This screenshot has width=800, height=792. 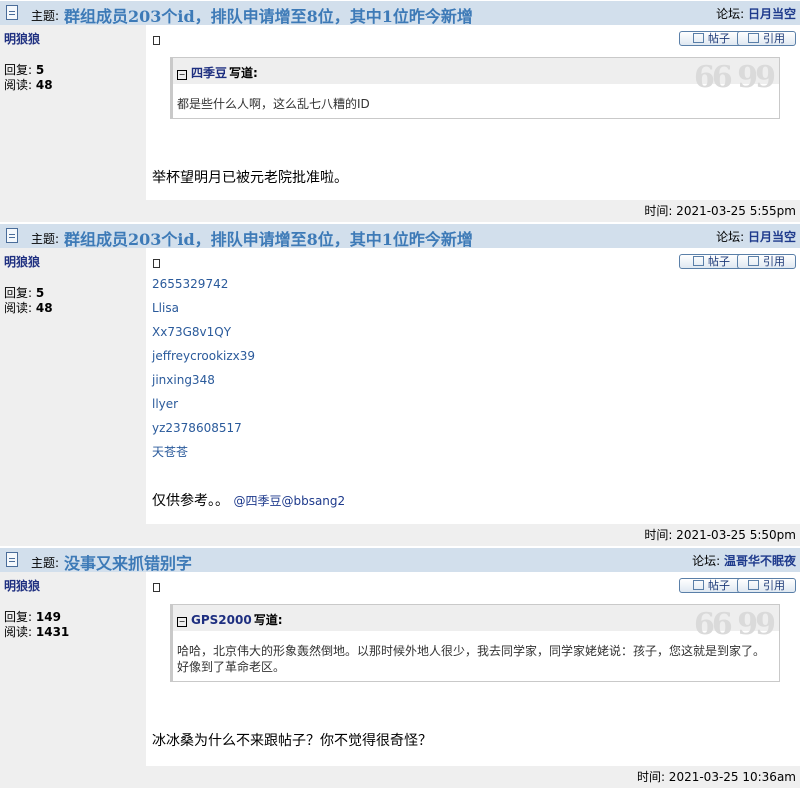 I want to click on forum-info: 论坛: 温哥华不眠夜, so click(x=744, y=560).